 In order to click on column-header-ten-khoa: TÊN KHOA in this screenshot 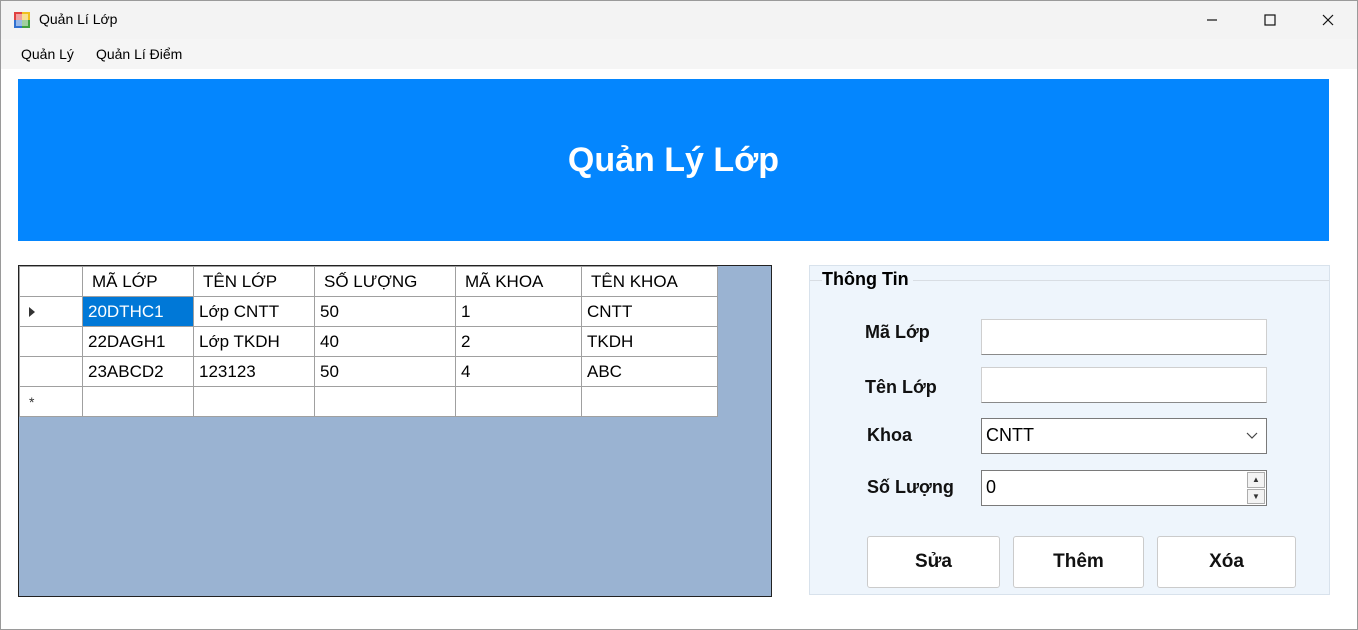, I will do `click(649, 281)`.